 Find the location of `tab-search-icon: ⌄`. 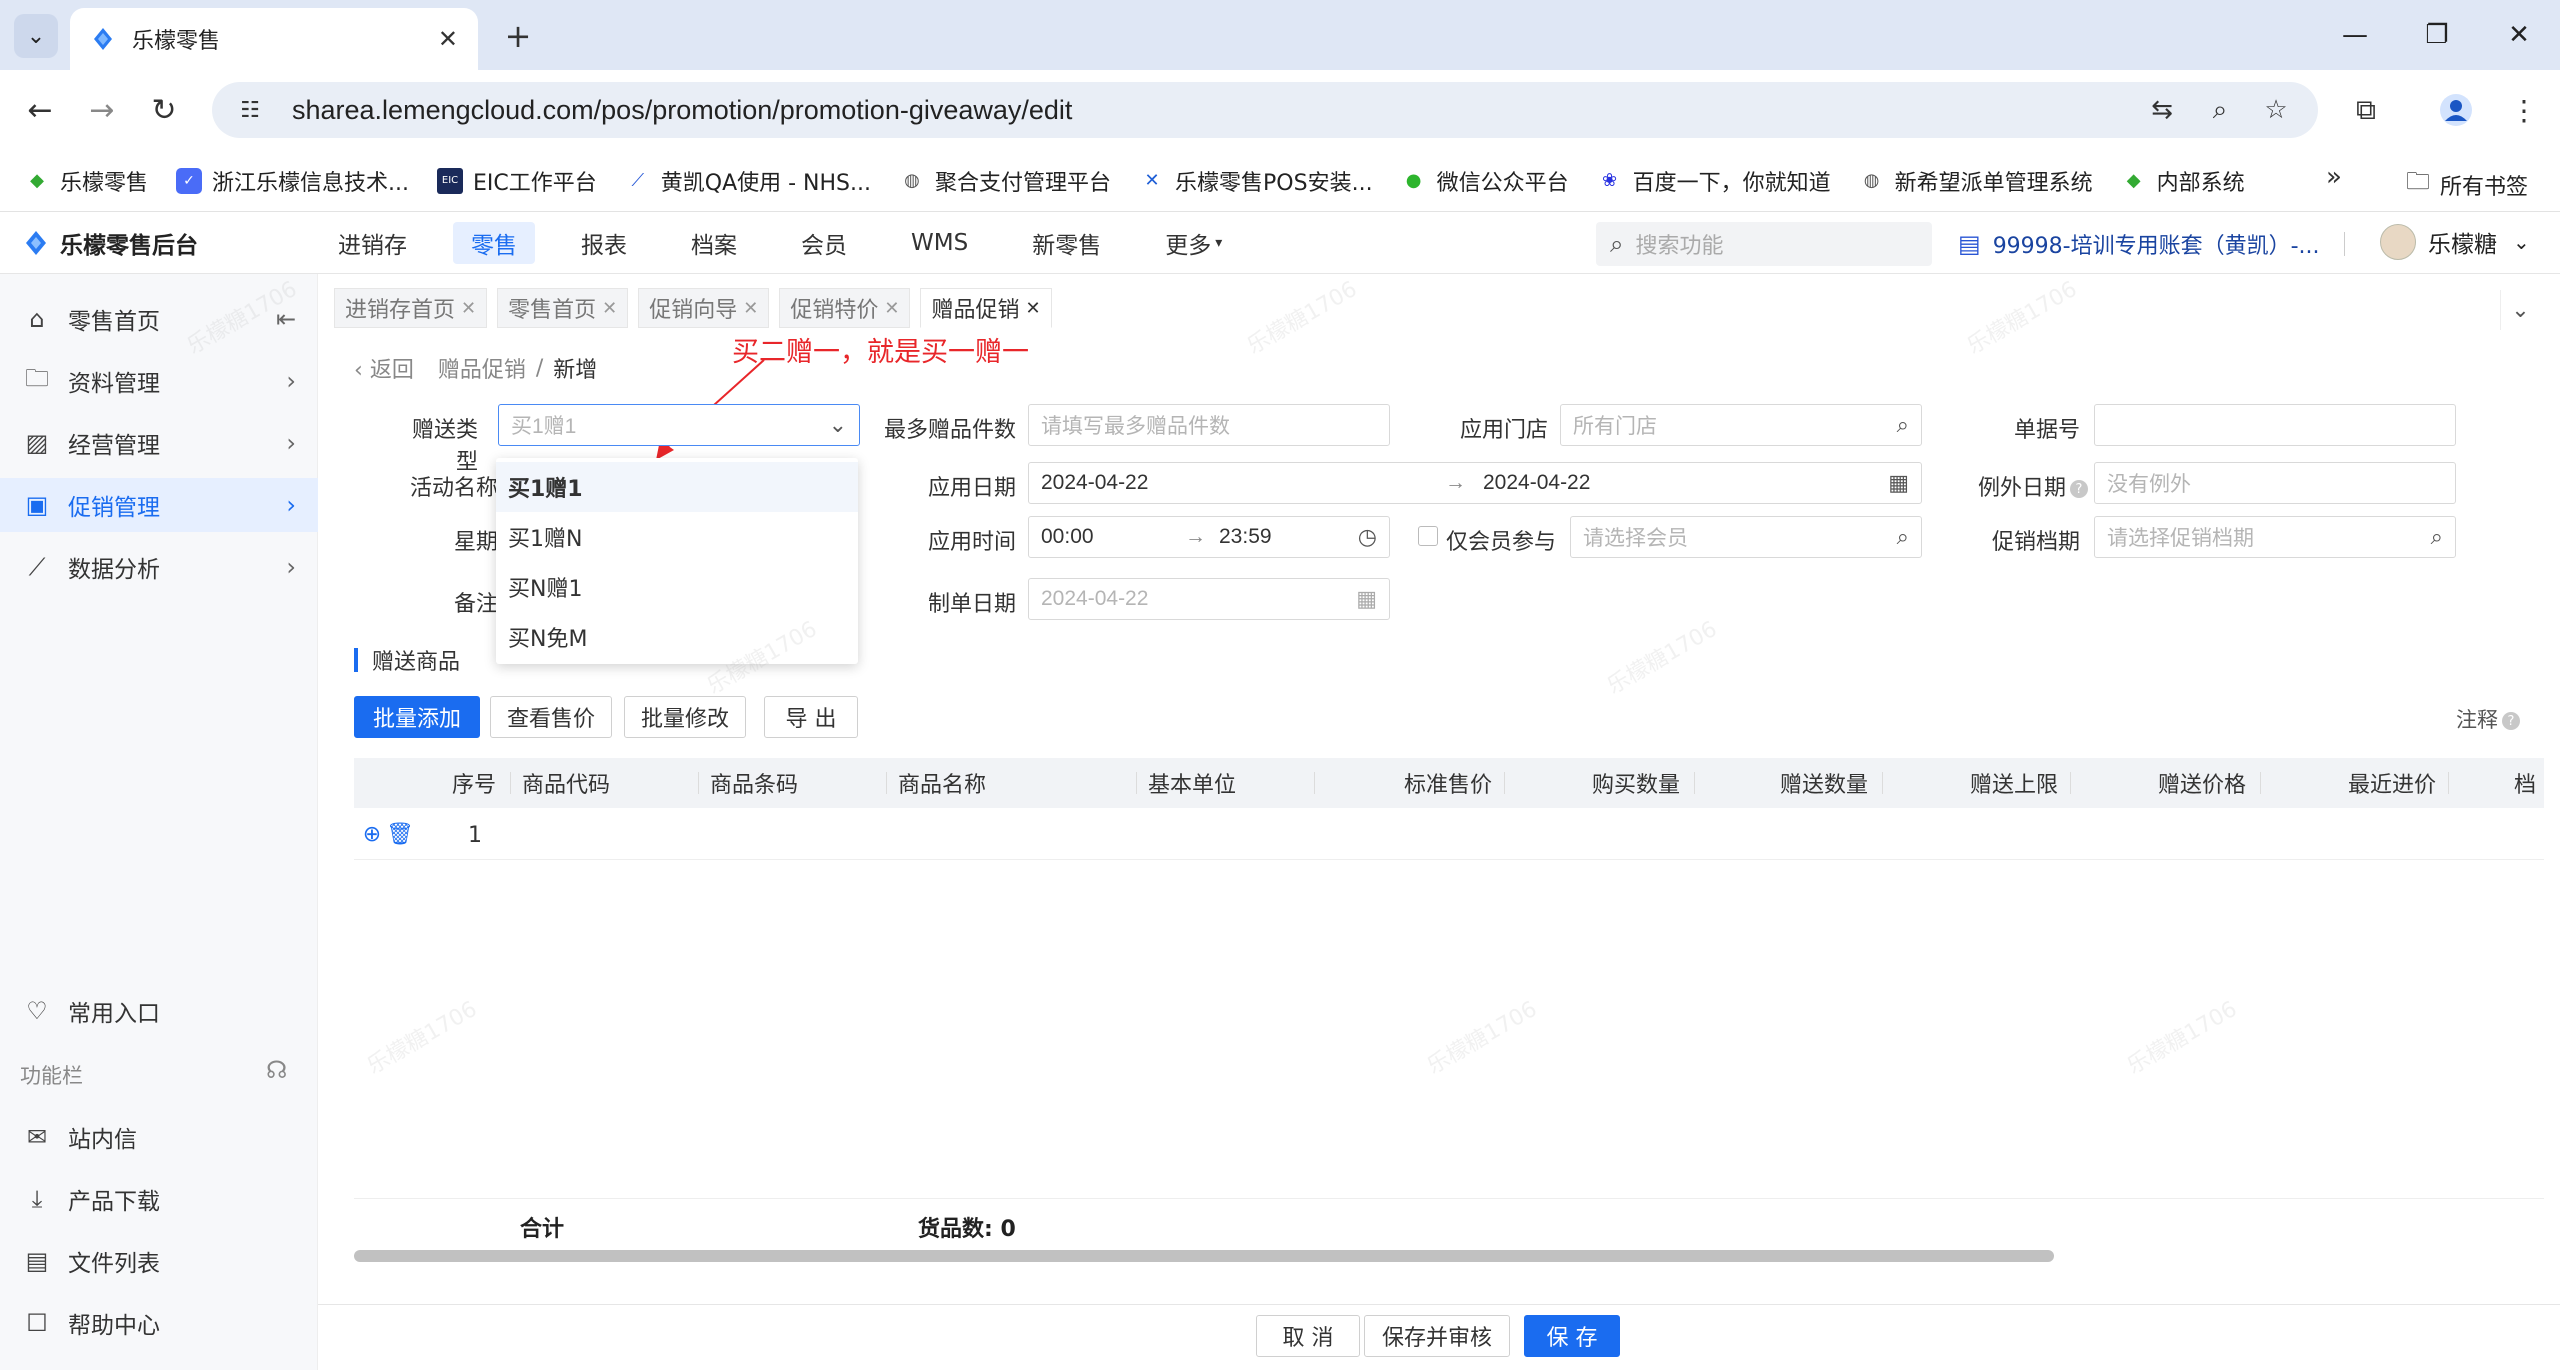

tab-search-icon: ⌄ is located at coordinates (36, 36).